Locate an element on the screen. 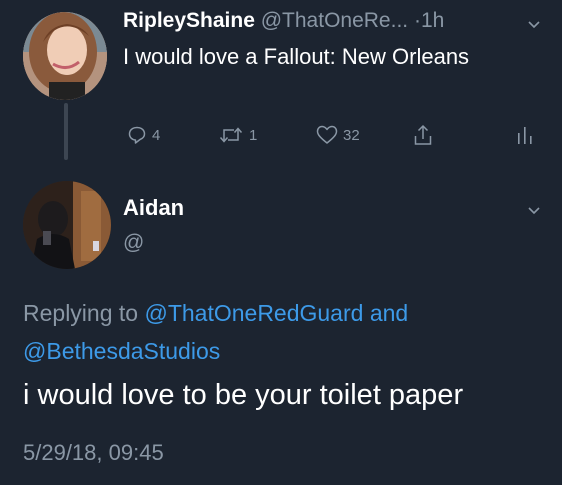  timestamp: 1h is located at coordinates (432, 20).